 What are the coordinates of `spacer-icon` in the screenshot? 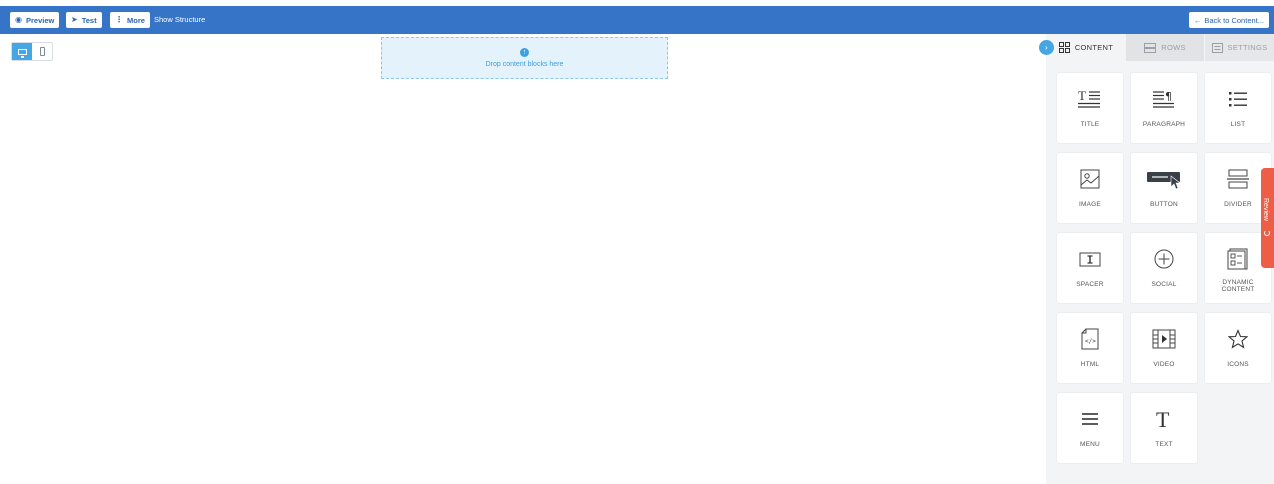 It's located at (1090, 259).